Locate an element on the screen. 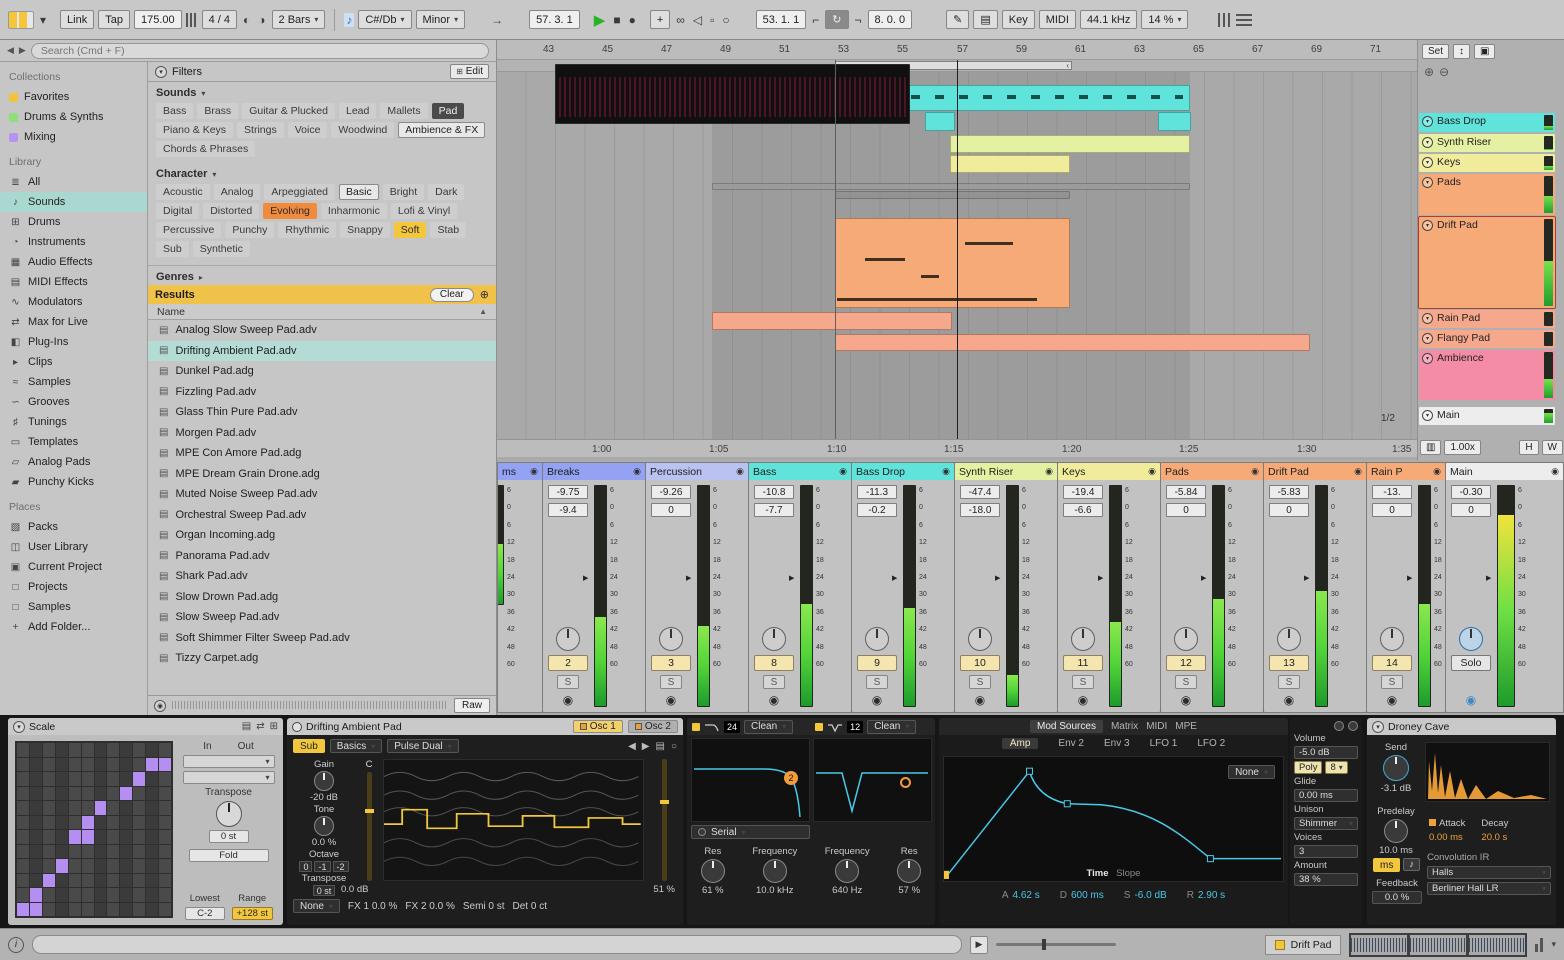 The image size is (1564, 960). octave-value: 0 is located at coordinates (306, 866).